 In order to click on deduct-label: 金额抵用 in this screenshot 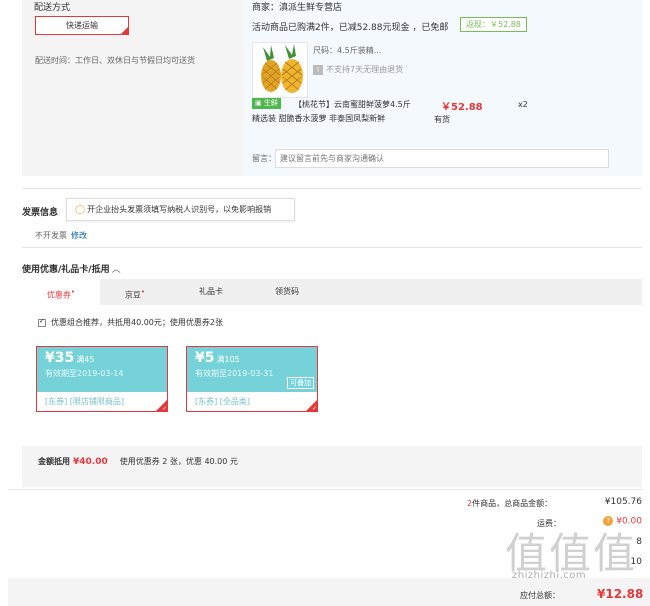, I will do `click(54, 461)`.